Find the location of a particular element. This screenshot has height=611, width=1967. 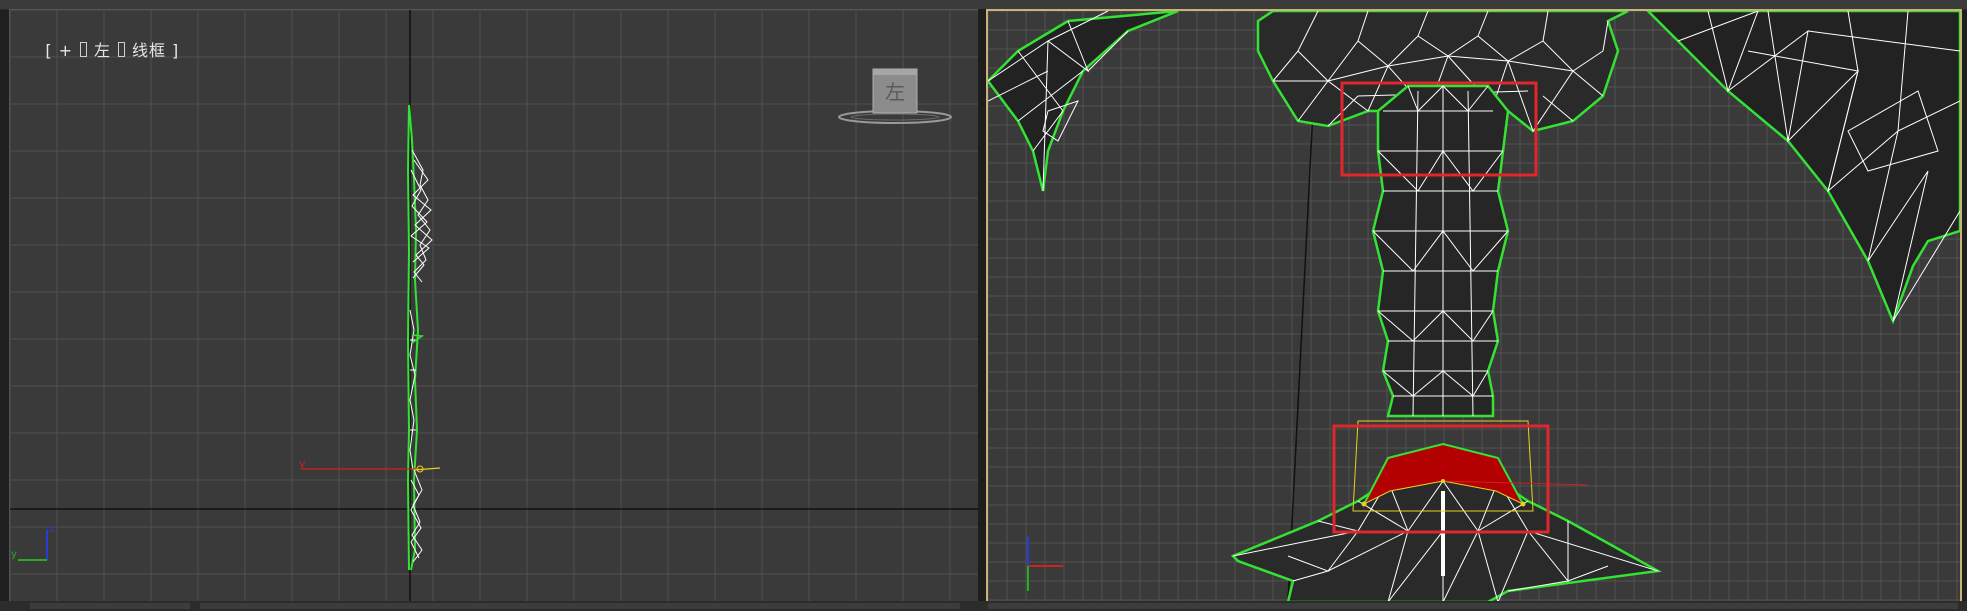

viewcube-face-label: 左 is located at coordinates (895, 92).